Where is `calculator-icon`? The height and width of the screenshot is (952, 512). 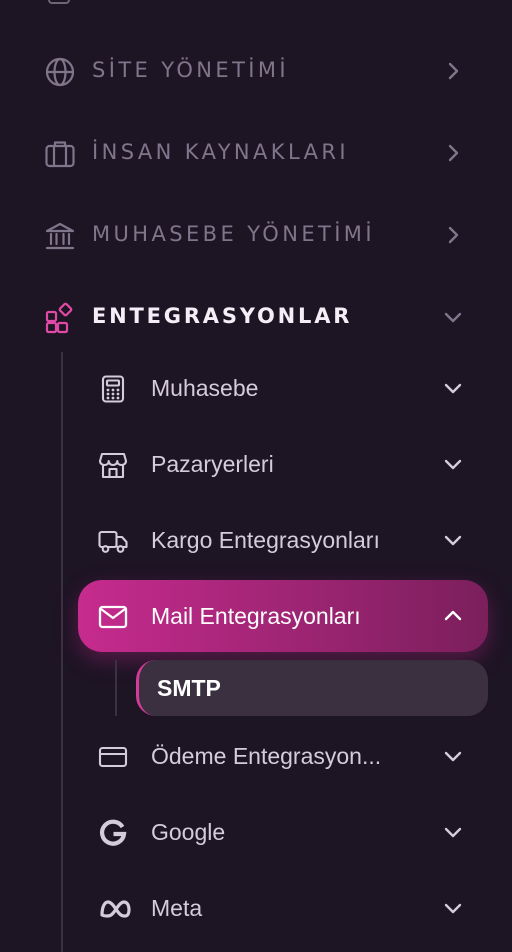
calculator-icon is located at coordinates (113, 389).